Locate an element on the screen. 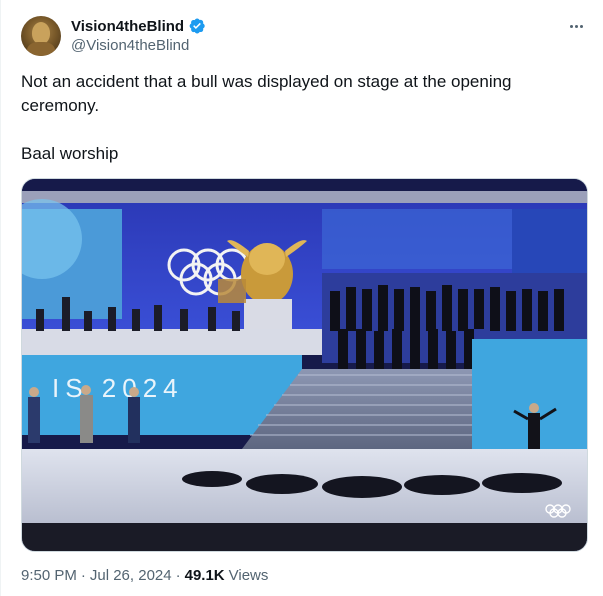  author-name-row: Vision4theBlind is located at coordinates (138, 26).